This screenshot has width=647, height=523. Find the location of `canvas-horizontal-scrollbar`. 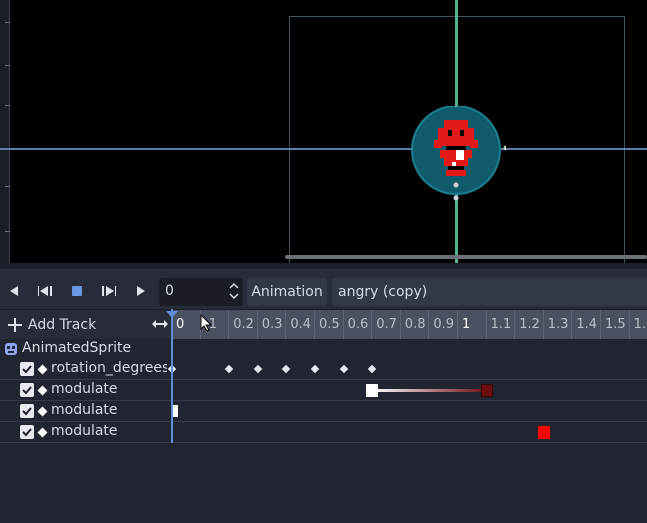

canvas-horizontal-scrollbar is located at coordinates (466, 257).